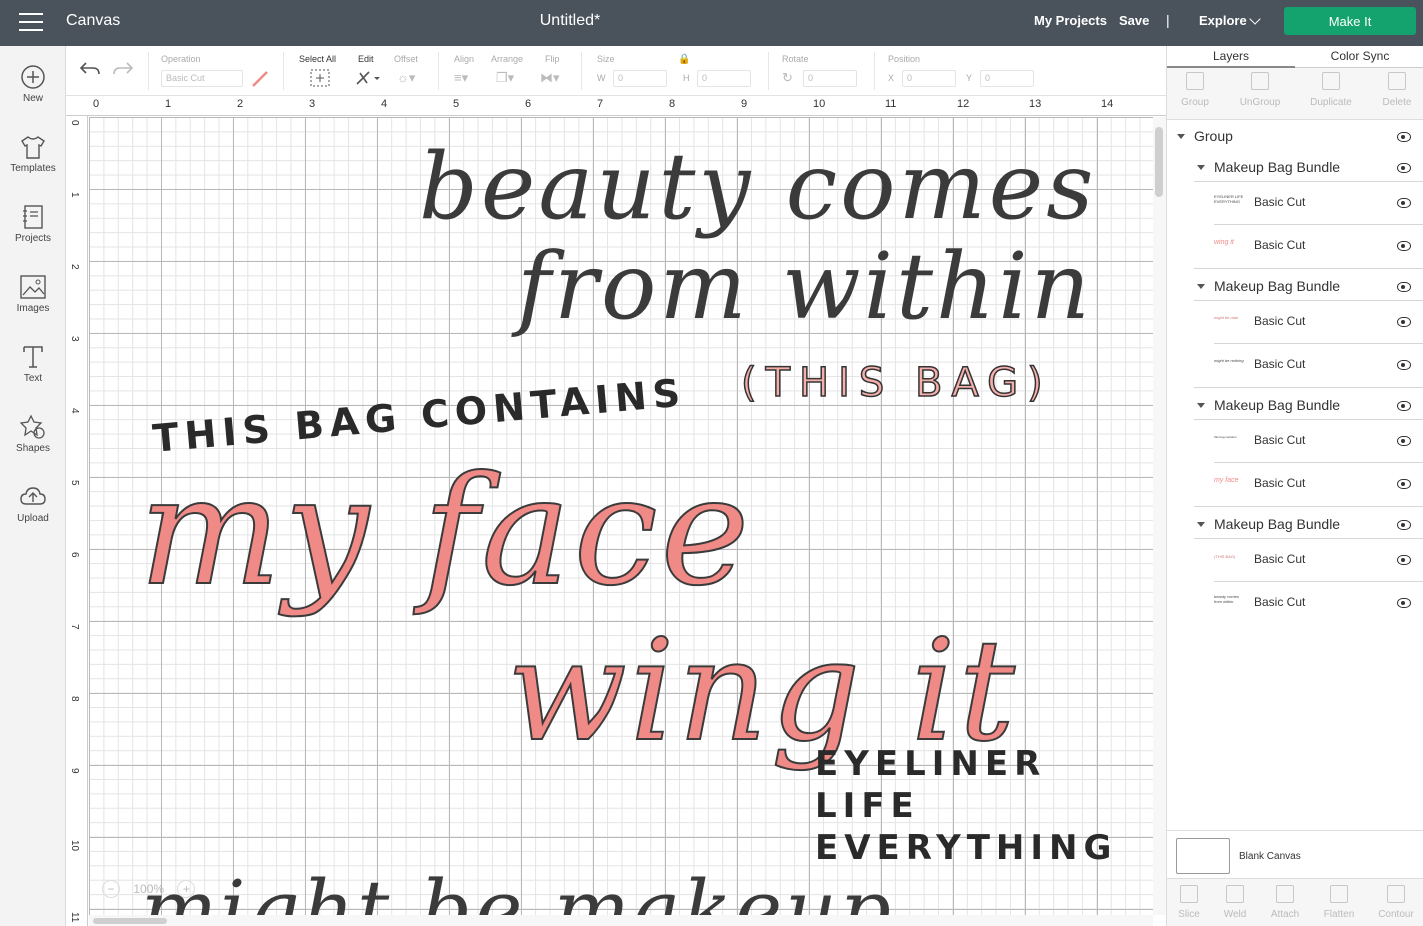 This screenshot has height=926, width=1423. I want to click on align-icon: ≡▾, so click(461, 78).